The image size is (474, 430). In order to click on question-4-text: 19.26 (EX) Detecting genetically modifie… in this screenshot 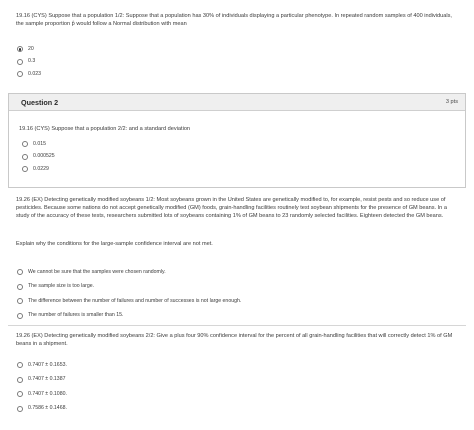, I will do `click(234, 340)`.